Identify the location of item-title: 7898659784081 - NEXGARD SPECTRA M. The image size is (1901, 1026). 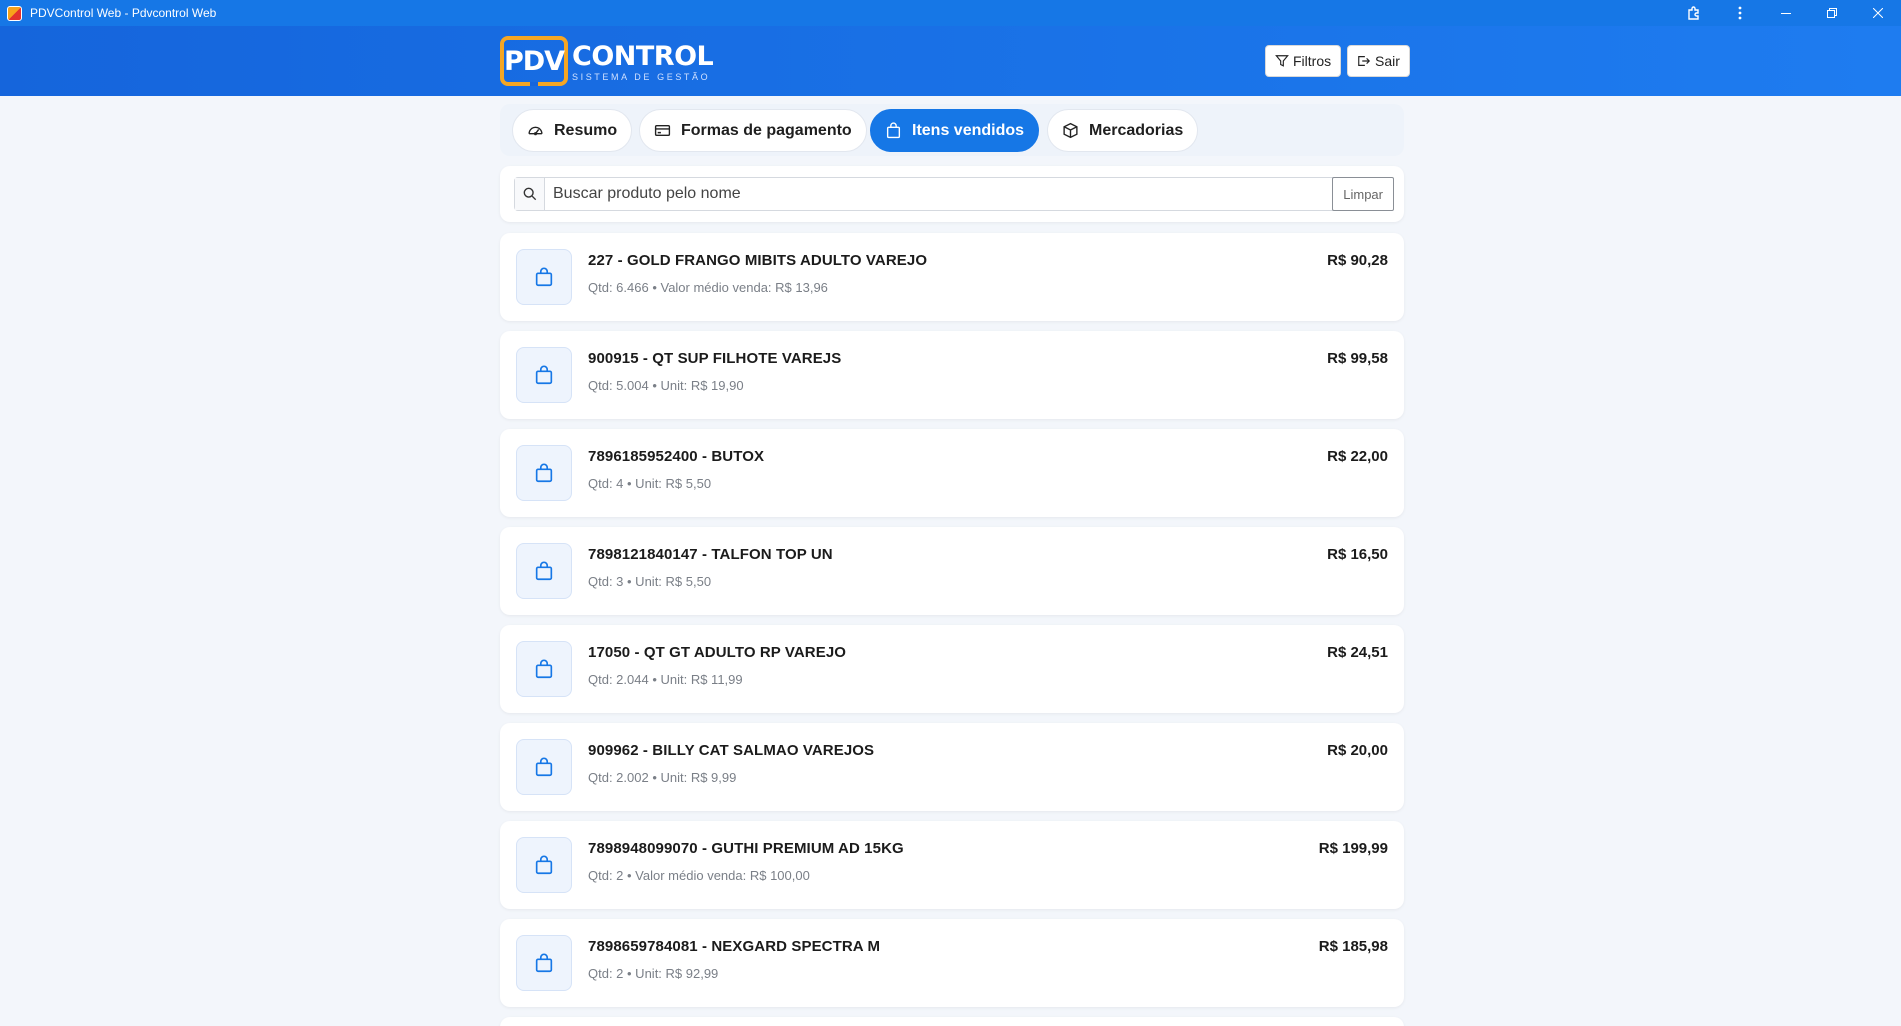
(734, 946).